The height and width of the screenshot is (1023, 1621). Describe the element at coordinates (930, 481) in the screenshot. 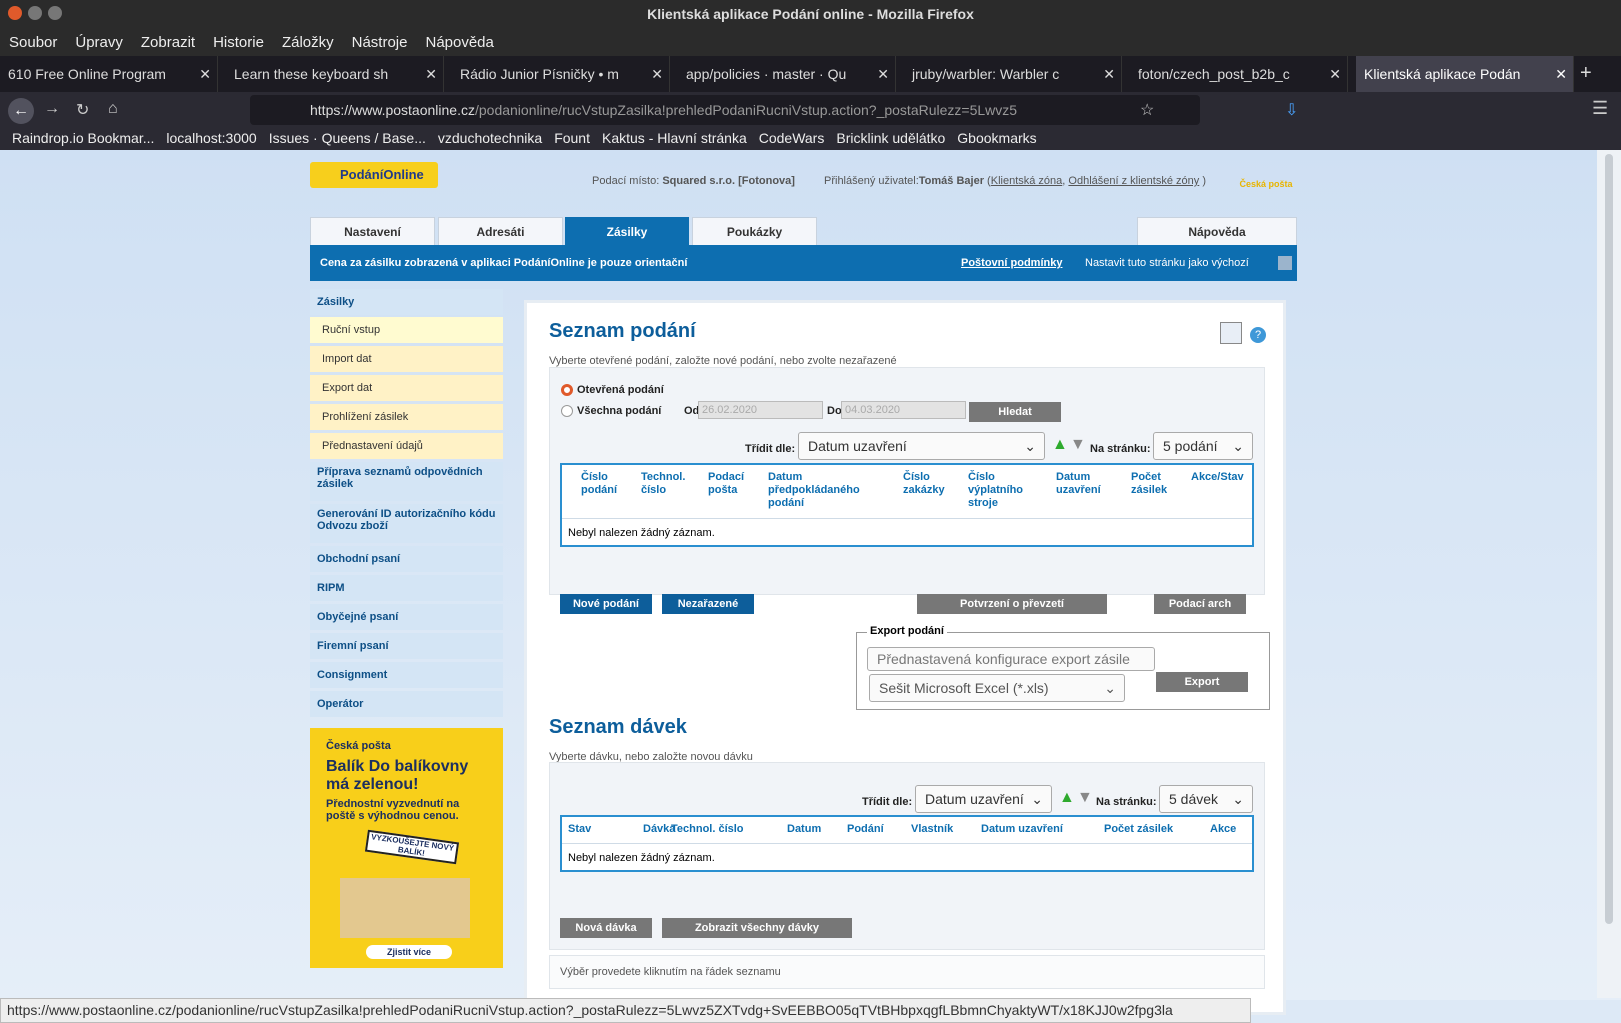

I see `col-cislo-zakazky: Číslo zakázky` at that location.